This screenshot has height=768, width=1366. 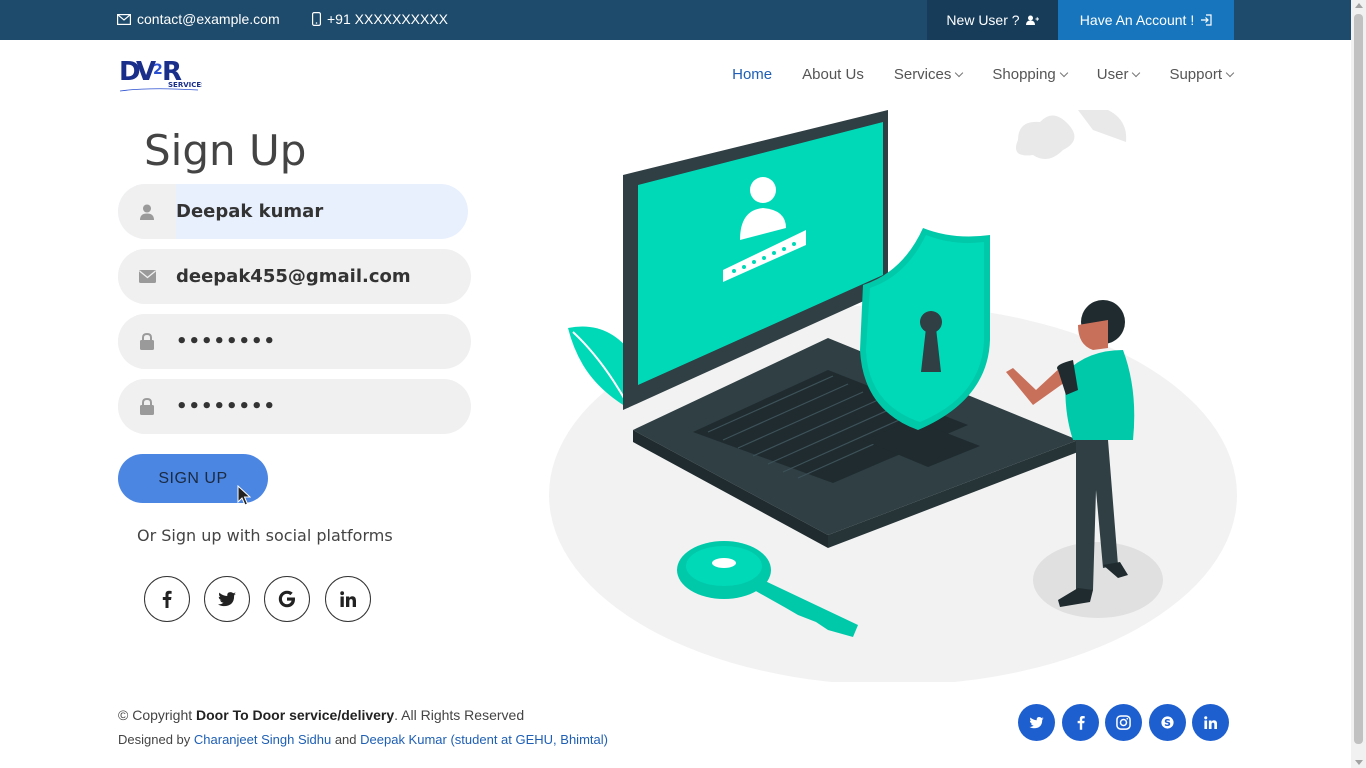 I want to click on nav-about: About Us, so click(x=833, y=74).